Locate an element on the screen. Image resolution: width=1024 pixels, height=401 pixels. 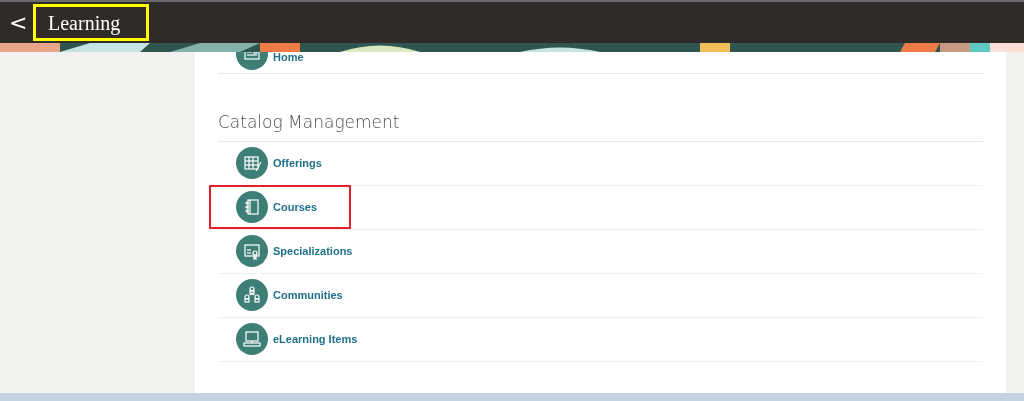
section-heading: Catalog Management is located at coordinates (600, 126).